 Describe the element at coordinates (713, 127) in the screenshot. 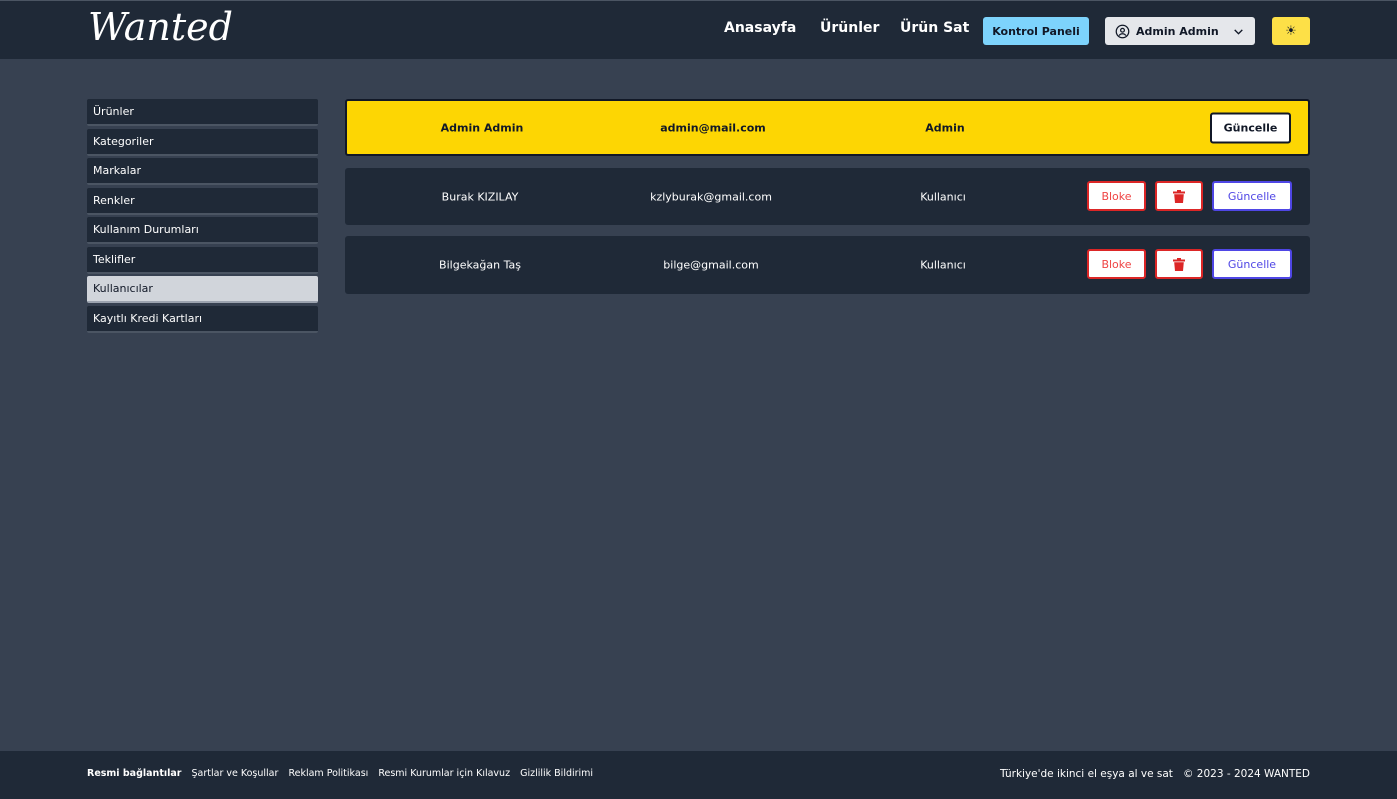

I see `user-email: admin@mail.com` at that location.